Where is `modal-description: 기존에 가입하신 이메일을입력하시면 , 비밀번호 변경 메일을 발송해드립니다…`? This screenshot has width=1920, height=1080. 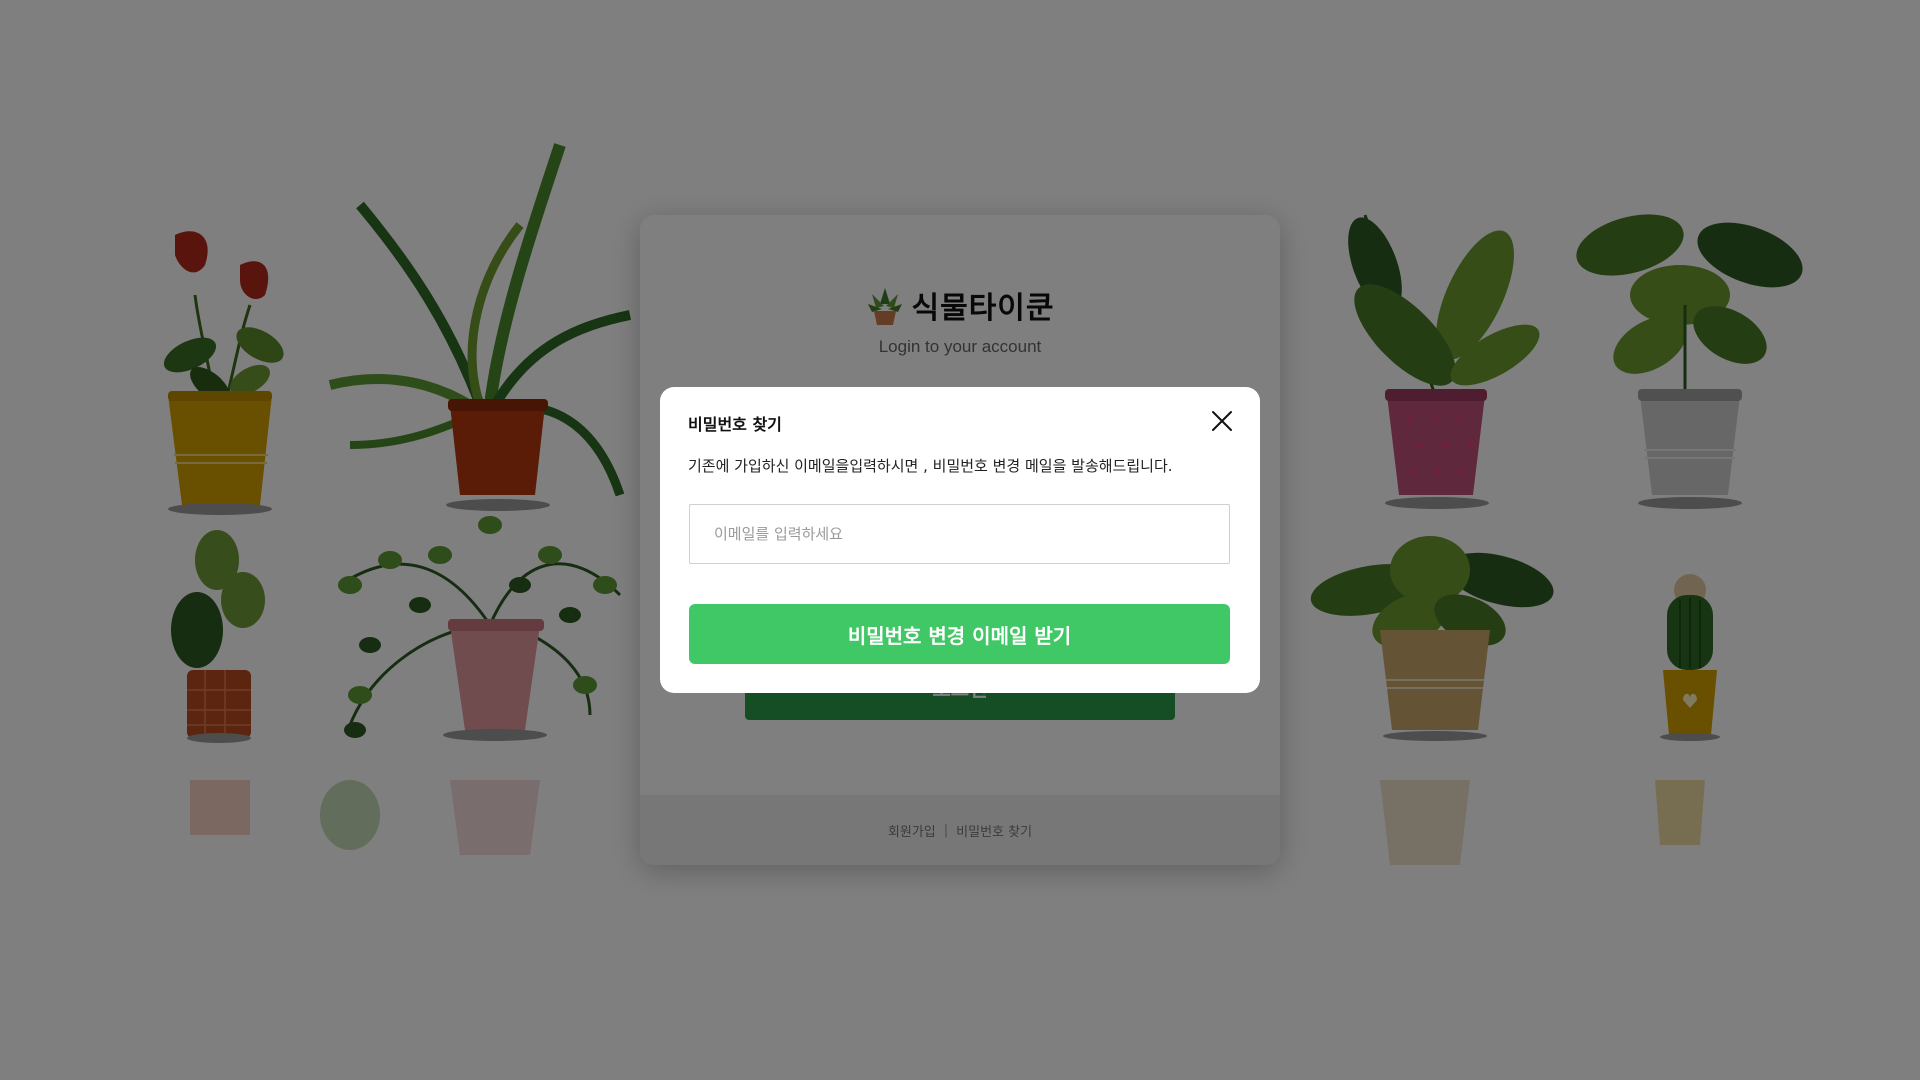 modal-description: 기존에 가입하신 이메일을입력하시면 , 비밀번호 변경 메일을 발송해드립니다… is located at coordinates (930, 466).